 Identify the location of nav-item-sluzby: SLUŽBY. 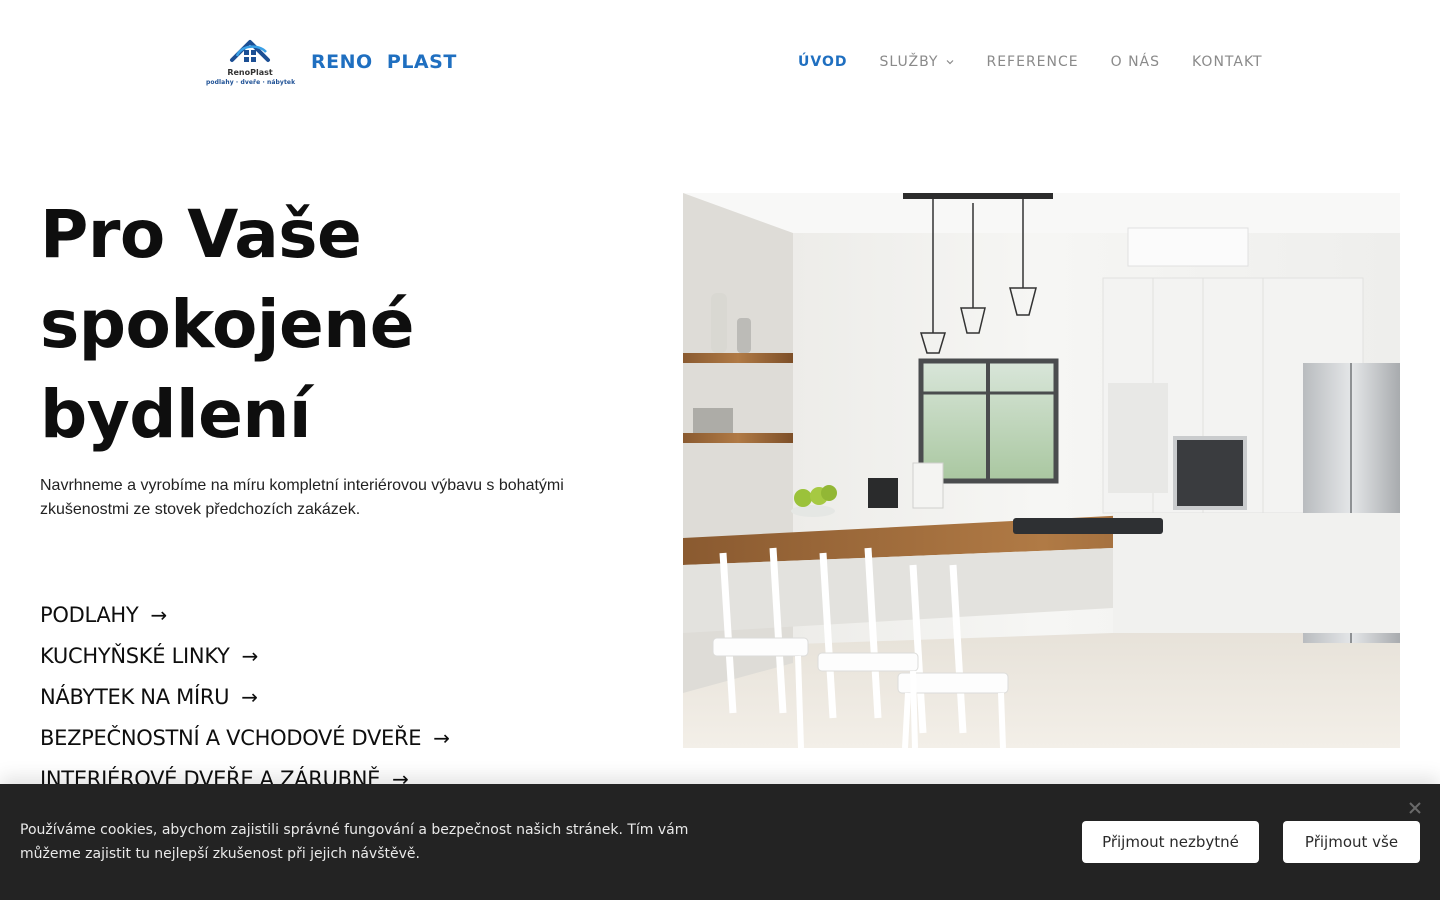
(916, 62).